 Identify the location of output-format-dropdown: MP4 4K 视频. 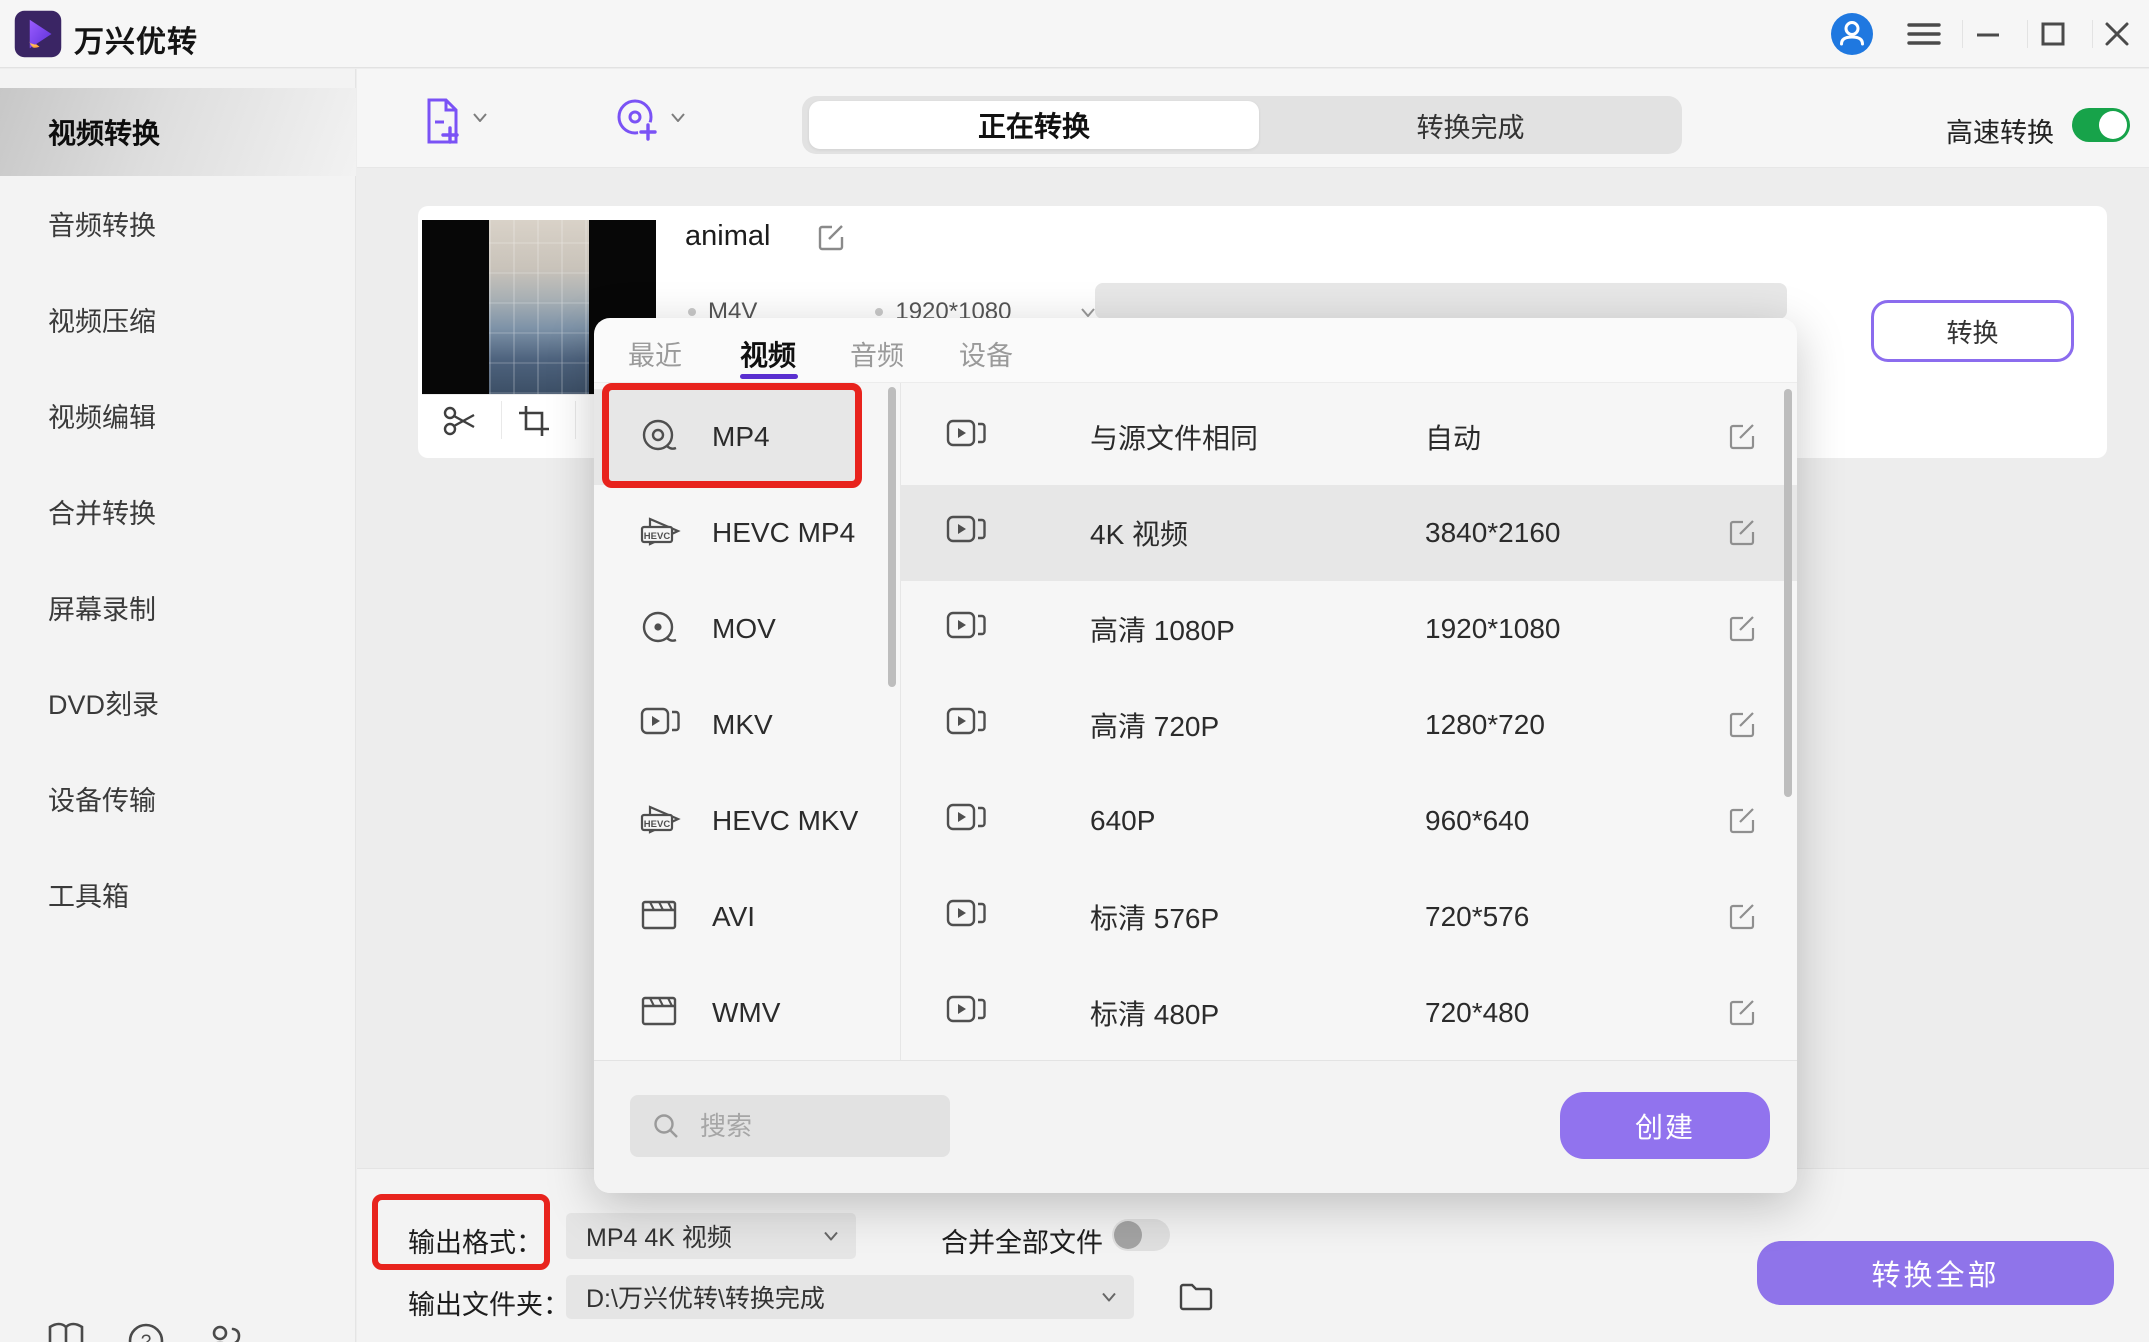
(711, 1236).